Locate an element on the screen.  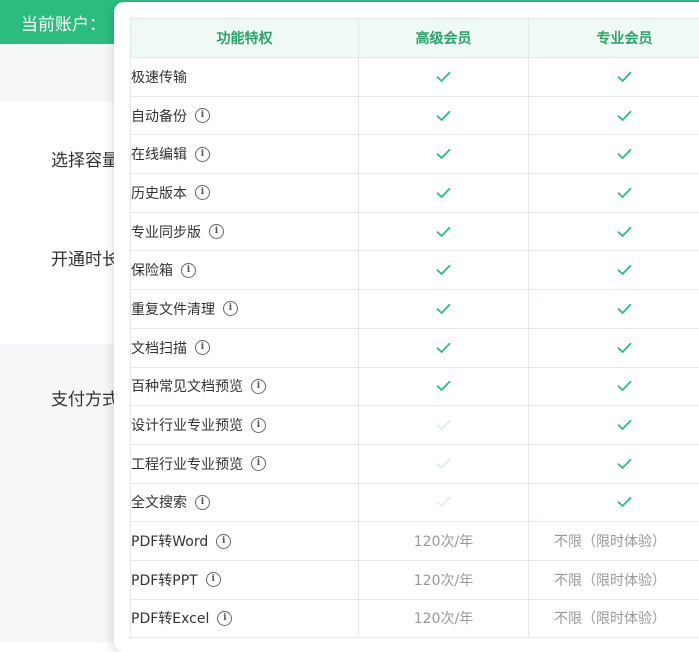
feature-name: 自动备份 is located at coordinates (159, 117).